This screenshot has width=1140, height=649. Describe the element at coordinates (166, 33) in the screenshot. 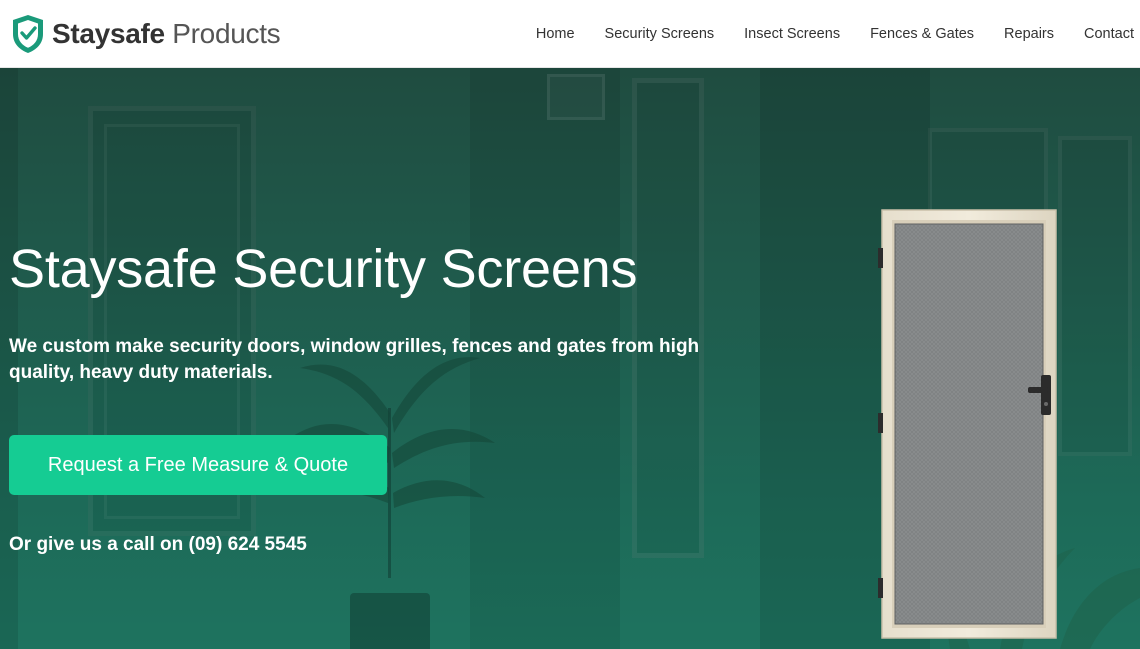

I see `brand-name: Staysafe Products` at that location.